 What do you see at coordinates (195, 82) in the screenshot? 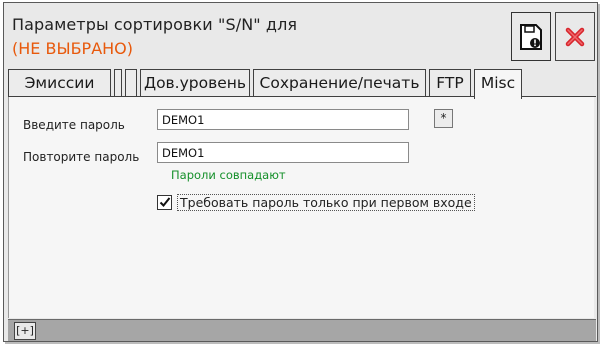
I see `tab-confidence-level: Дов.уровень` at bounding box center [195, 82].